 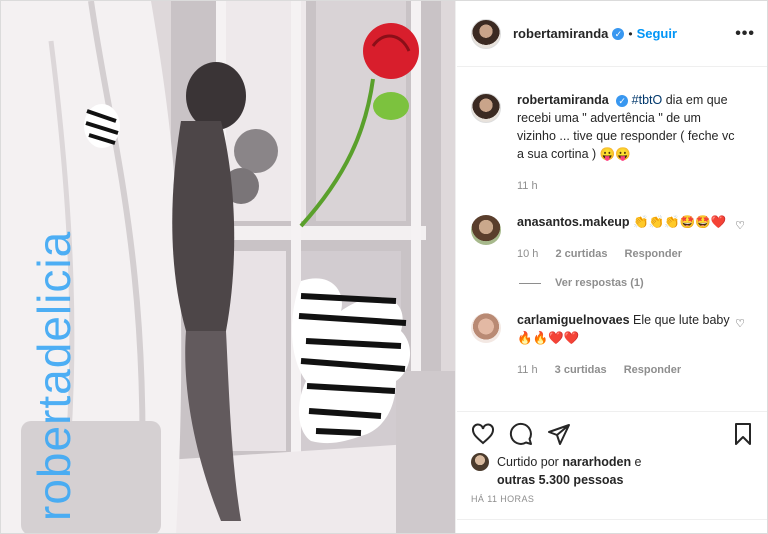 I want to click on commenter-username: carlamiguelnovaes, so click(x=573, y=320).